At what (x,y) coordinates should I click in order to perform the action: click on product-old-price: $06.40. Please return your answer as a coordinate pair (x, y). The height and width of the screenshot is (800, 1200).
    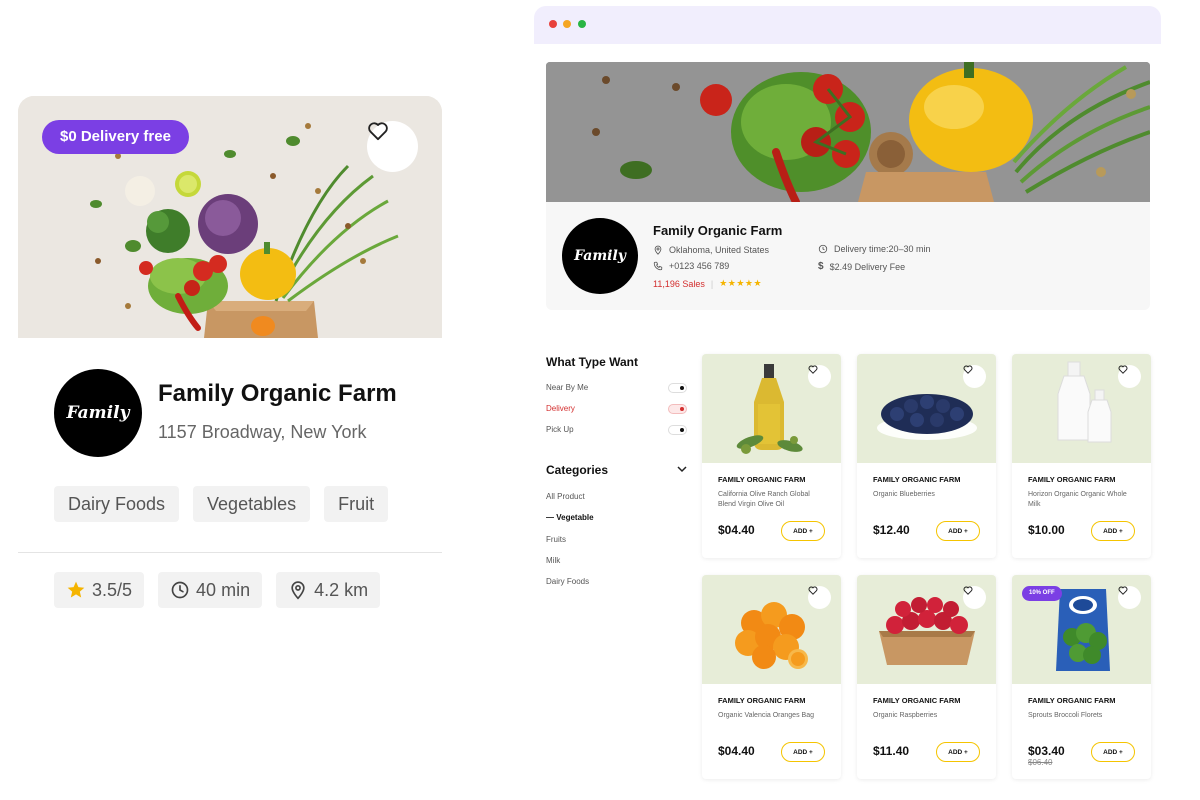
    Looking at the image, I should click on (1040, 762).